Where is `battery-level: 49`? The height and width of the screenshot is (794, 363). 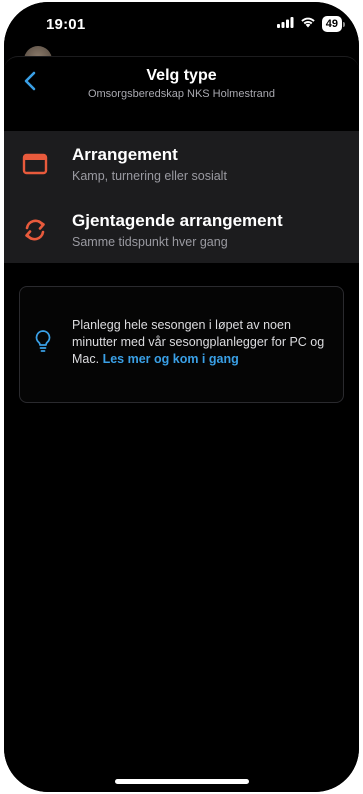
battery-level: 49 is located at coordinates (331, 24).